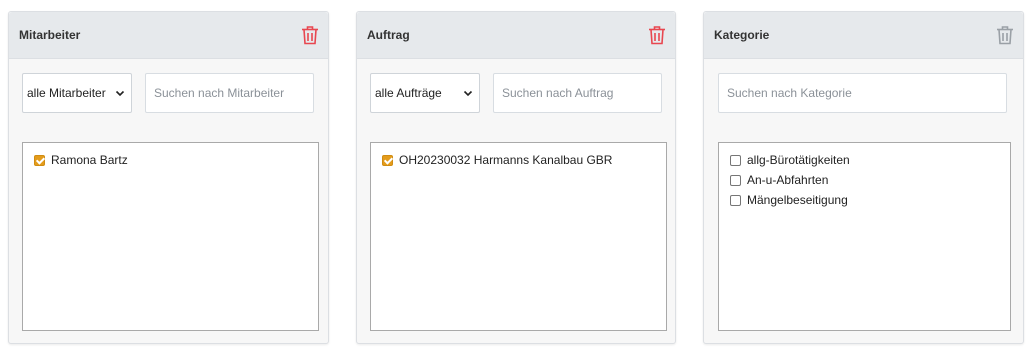 The width and height of the screenshot is (1029, 358). I want to click on auftrag-search-input, so click(577, 93).